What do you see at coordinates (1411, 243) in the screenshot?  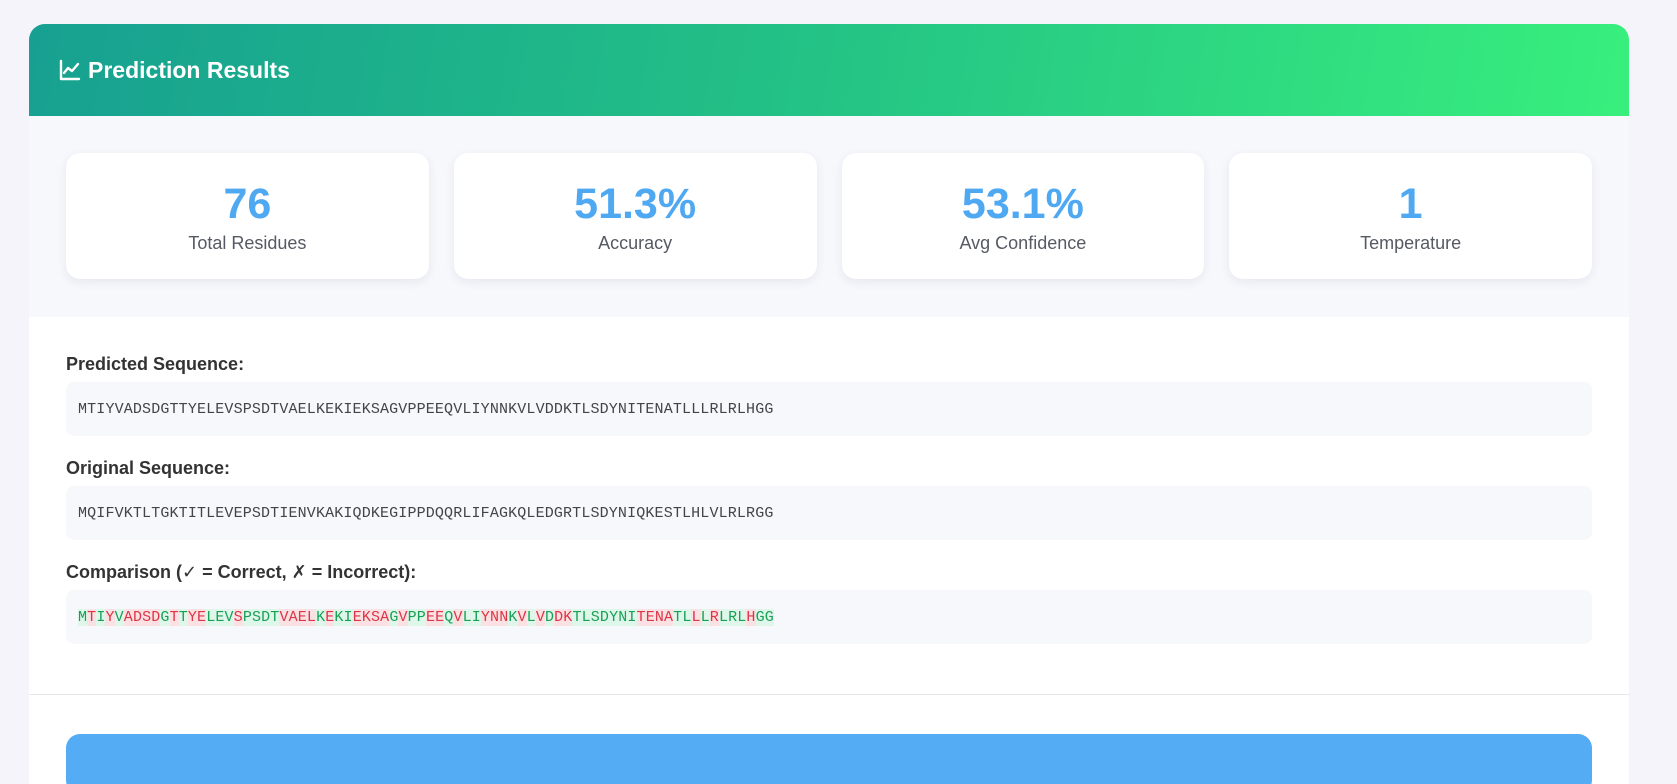 I see `stat-label: Temperature` at bounding box center [1411, 243].